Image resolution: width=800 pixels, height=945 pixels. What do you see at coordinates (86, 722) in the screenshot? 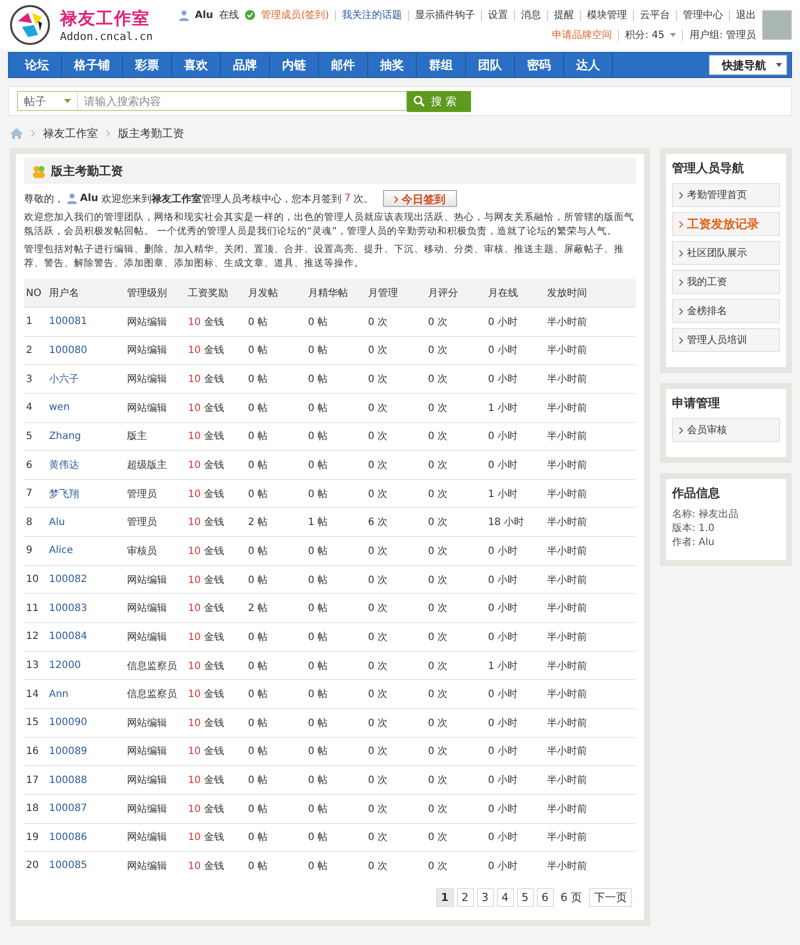
I see `user-link: 100090` at bounding box center [86, 722].